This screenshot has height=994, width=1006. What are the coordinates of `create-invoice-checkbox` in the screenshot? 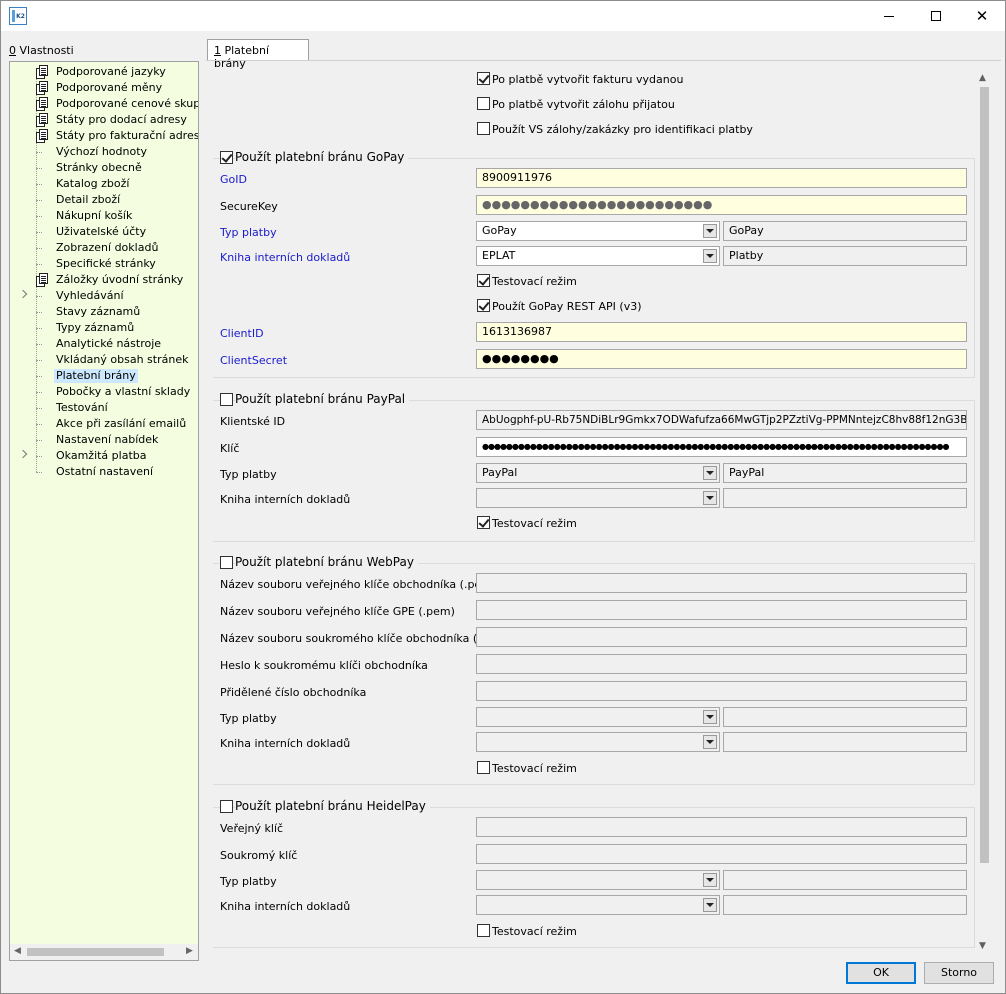 It's located at (483, 78).